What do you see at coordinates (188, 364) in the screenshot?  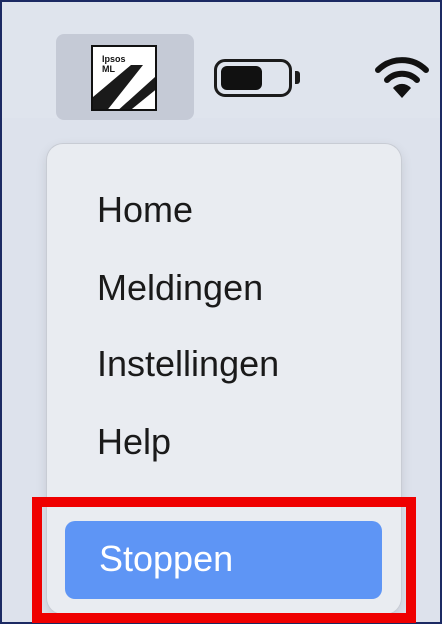 I see `menu-item-instellingen: Instellingen` at bounding box center [188, 364].